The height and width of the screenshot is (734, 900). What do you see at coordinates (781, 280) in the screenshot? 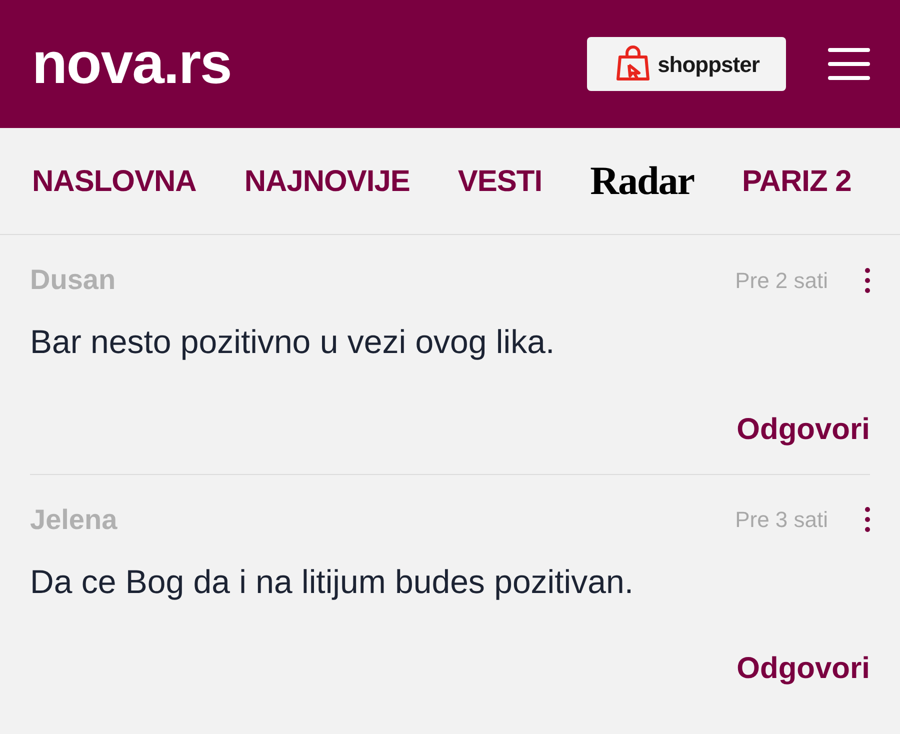
I see `comment-time: Pre 2 sati` at bounding box center [781, 280].